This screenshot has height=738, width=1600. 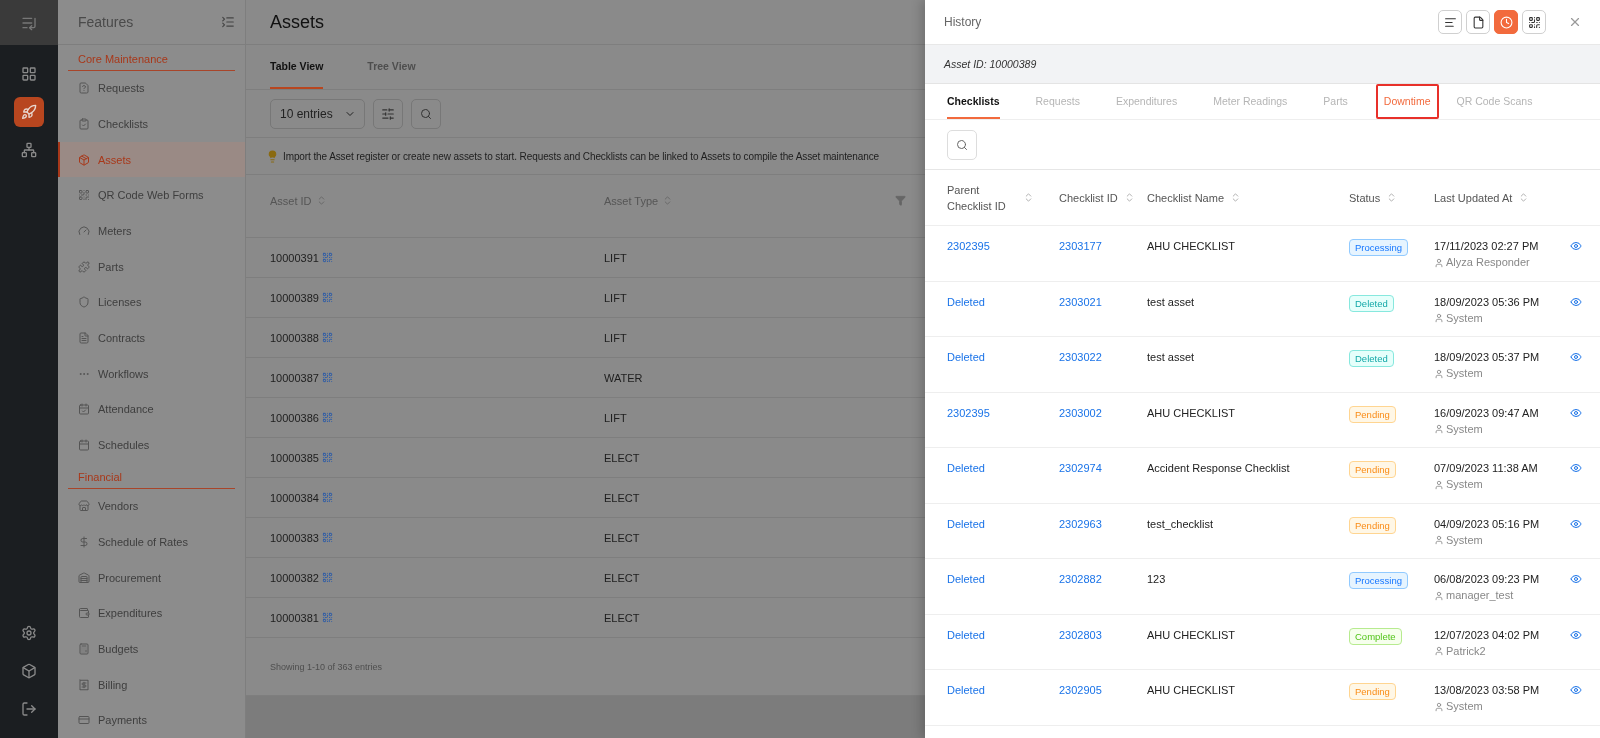 What do you see at coordinates (1103, 468) in the screenshot?
I see `checklist-id-link: 2302974` at bounding box center [1103, 468].